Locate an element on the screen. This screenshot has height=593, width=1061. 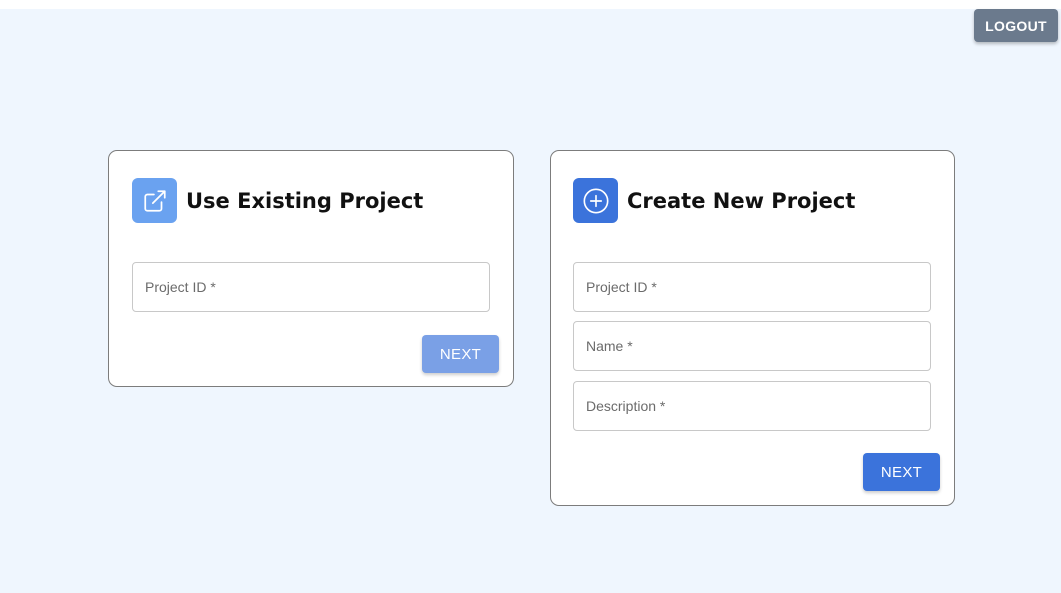
external-link-icon is located at coordinates (154, 200).